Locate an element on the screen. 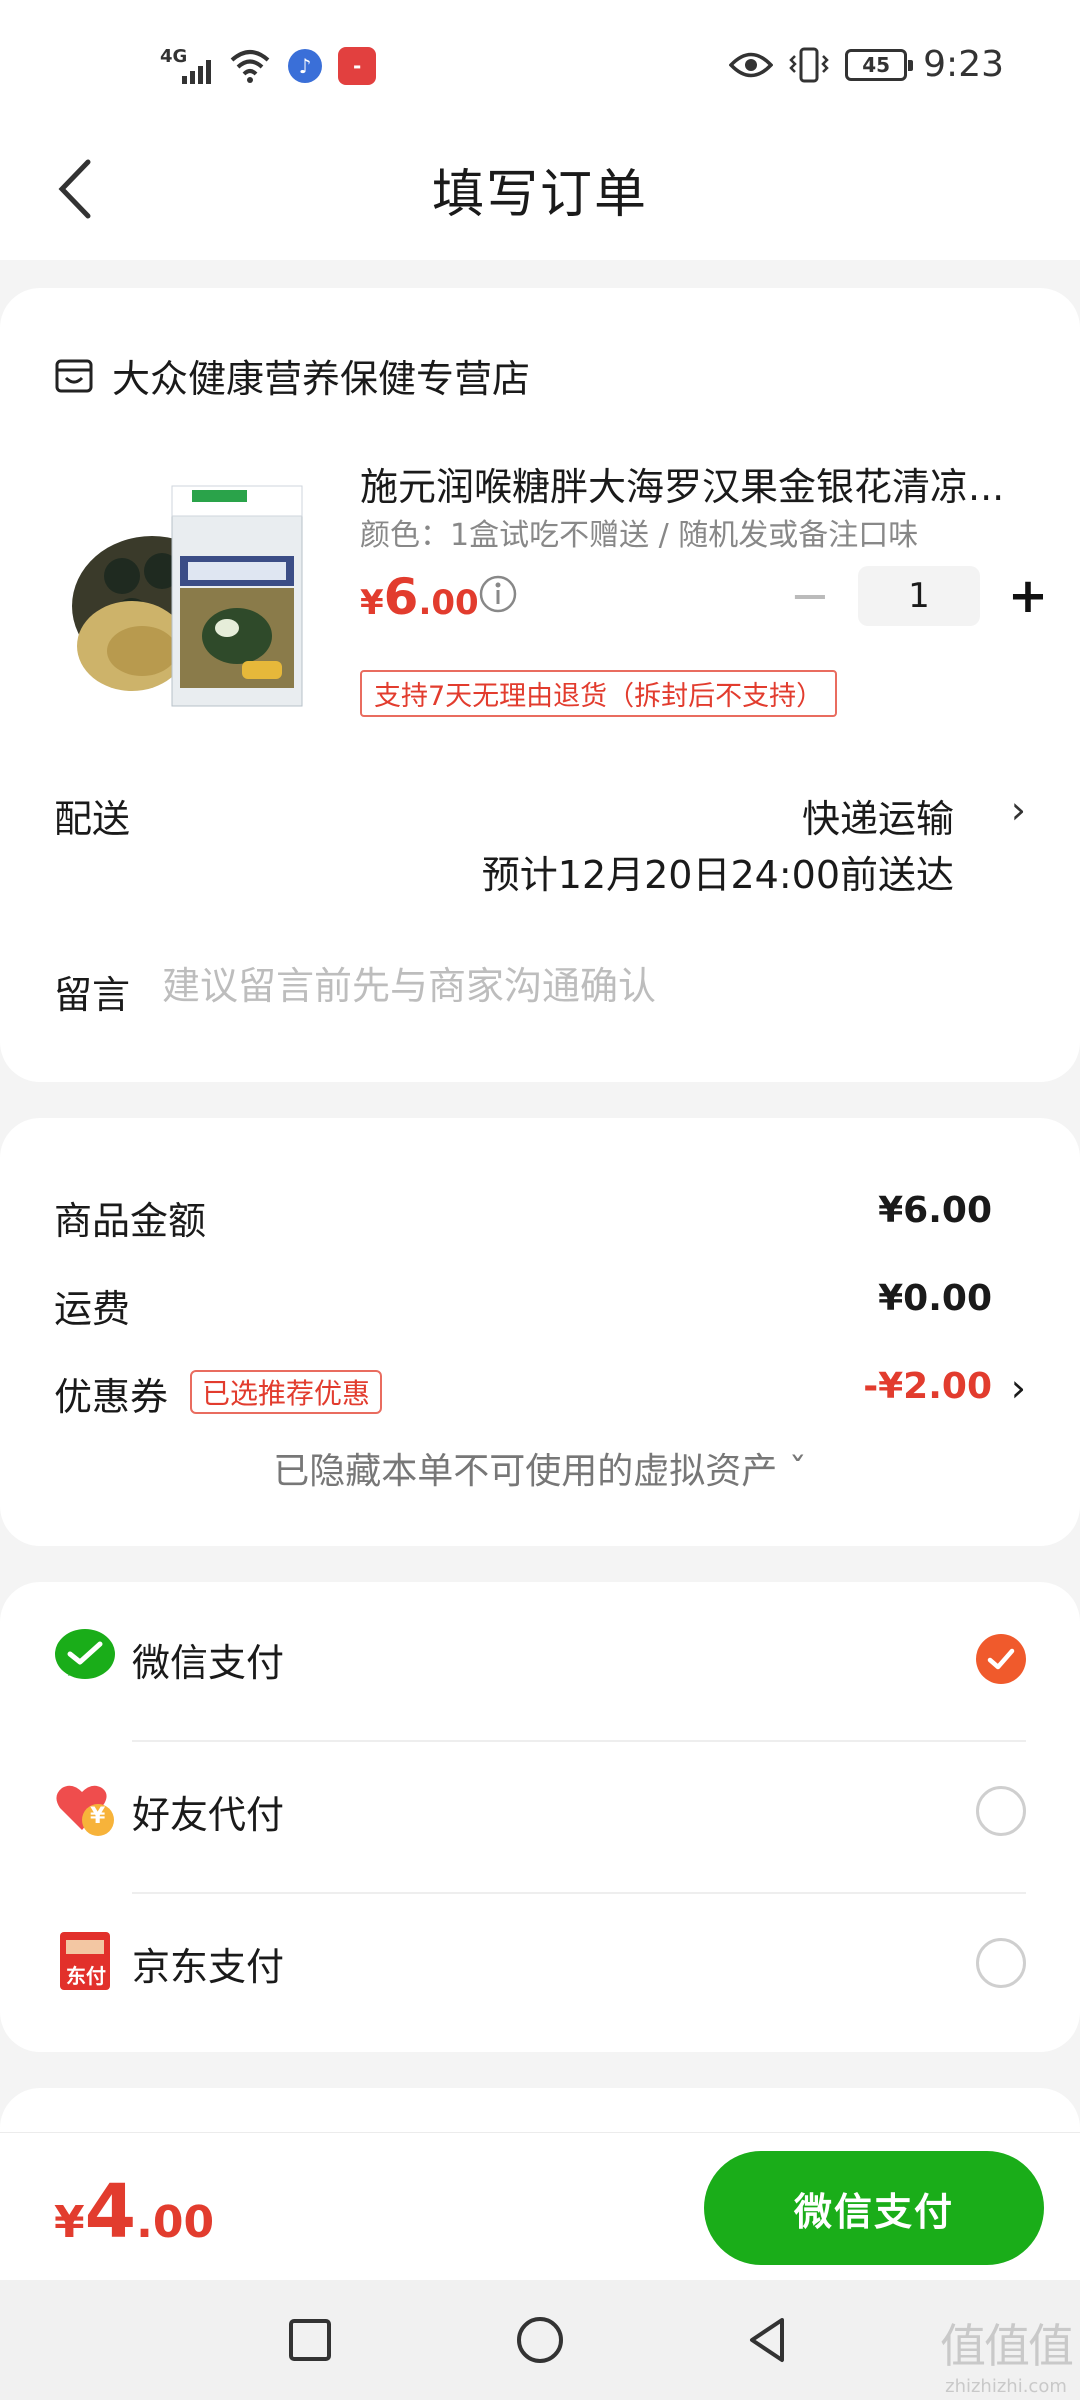 The height and width of the screenshot is (2400, 1080). vibrate-icon is located at coordinates (809, 64).